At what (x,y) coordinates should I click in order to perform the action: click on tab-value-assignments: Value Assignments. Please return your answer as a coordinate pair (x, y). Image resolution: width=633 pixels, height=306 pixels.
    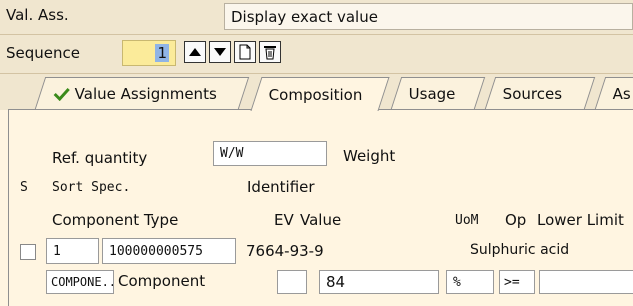
    Looking at the image, I should click on (142, 93).